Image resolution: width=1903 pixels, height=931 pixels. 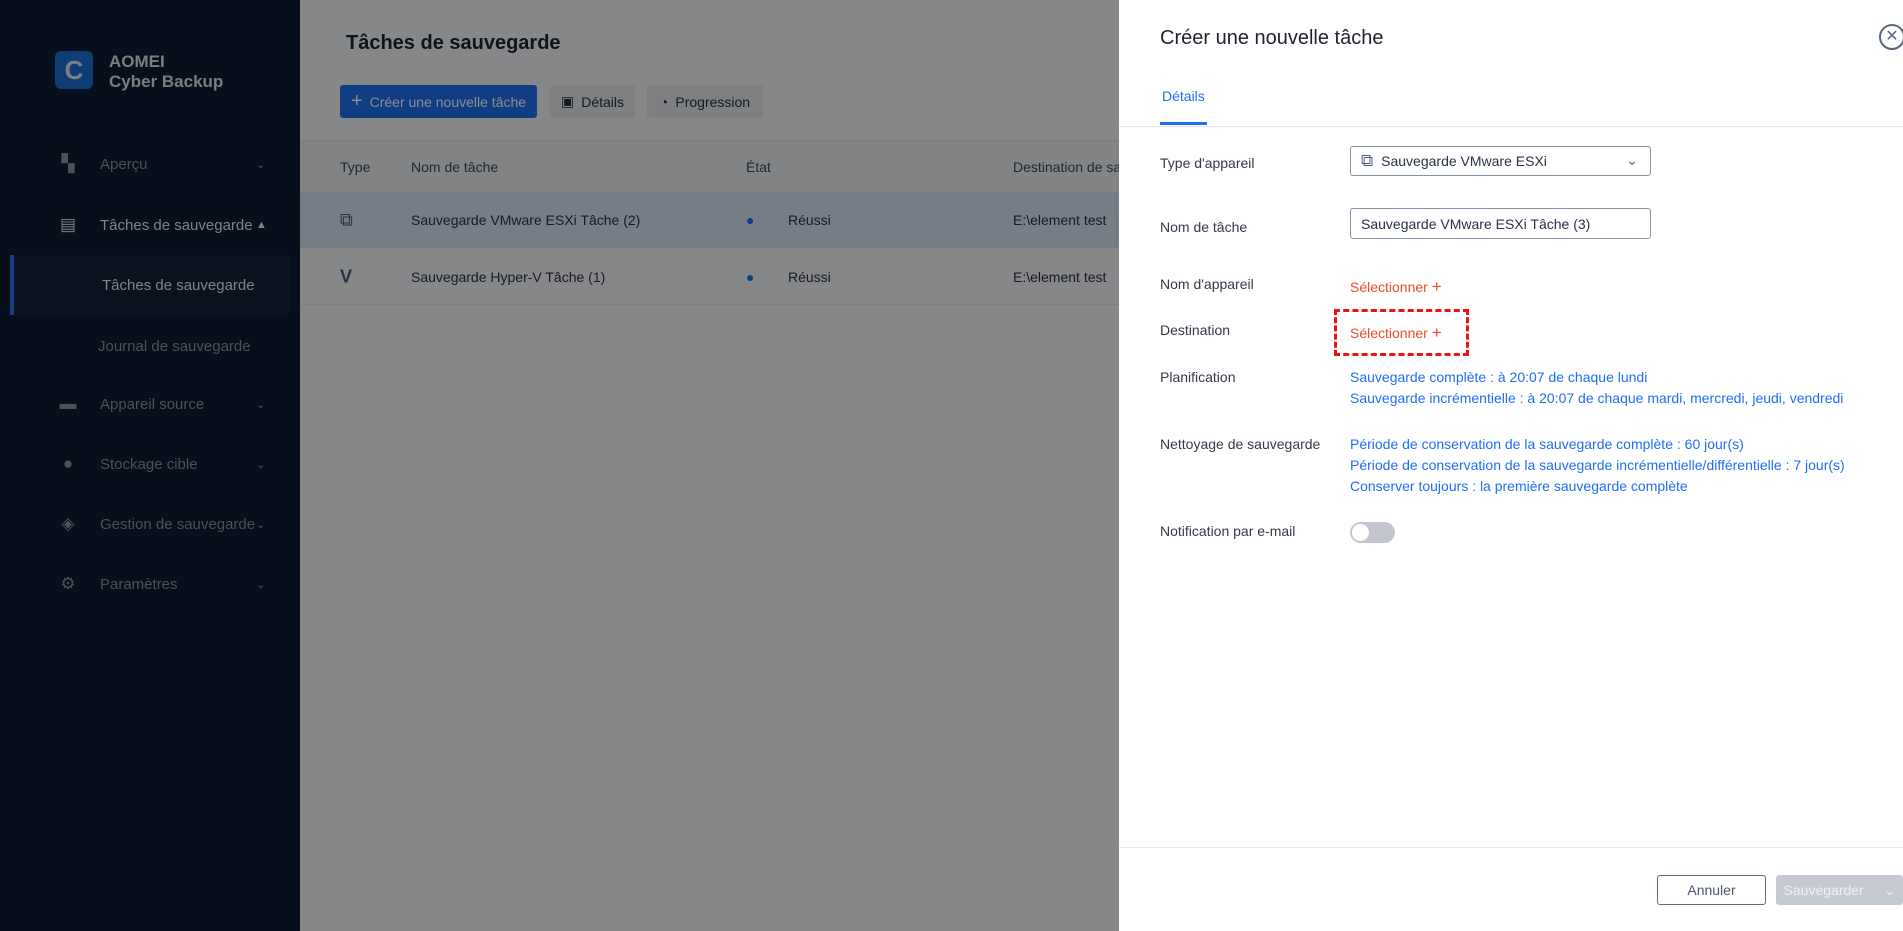 I want to click on select-destination-link: Sélectionner +, so click(x=1396, y=333).